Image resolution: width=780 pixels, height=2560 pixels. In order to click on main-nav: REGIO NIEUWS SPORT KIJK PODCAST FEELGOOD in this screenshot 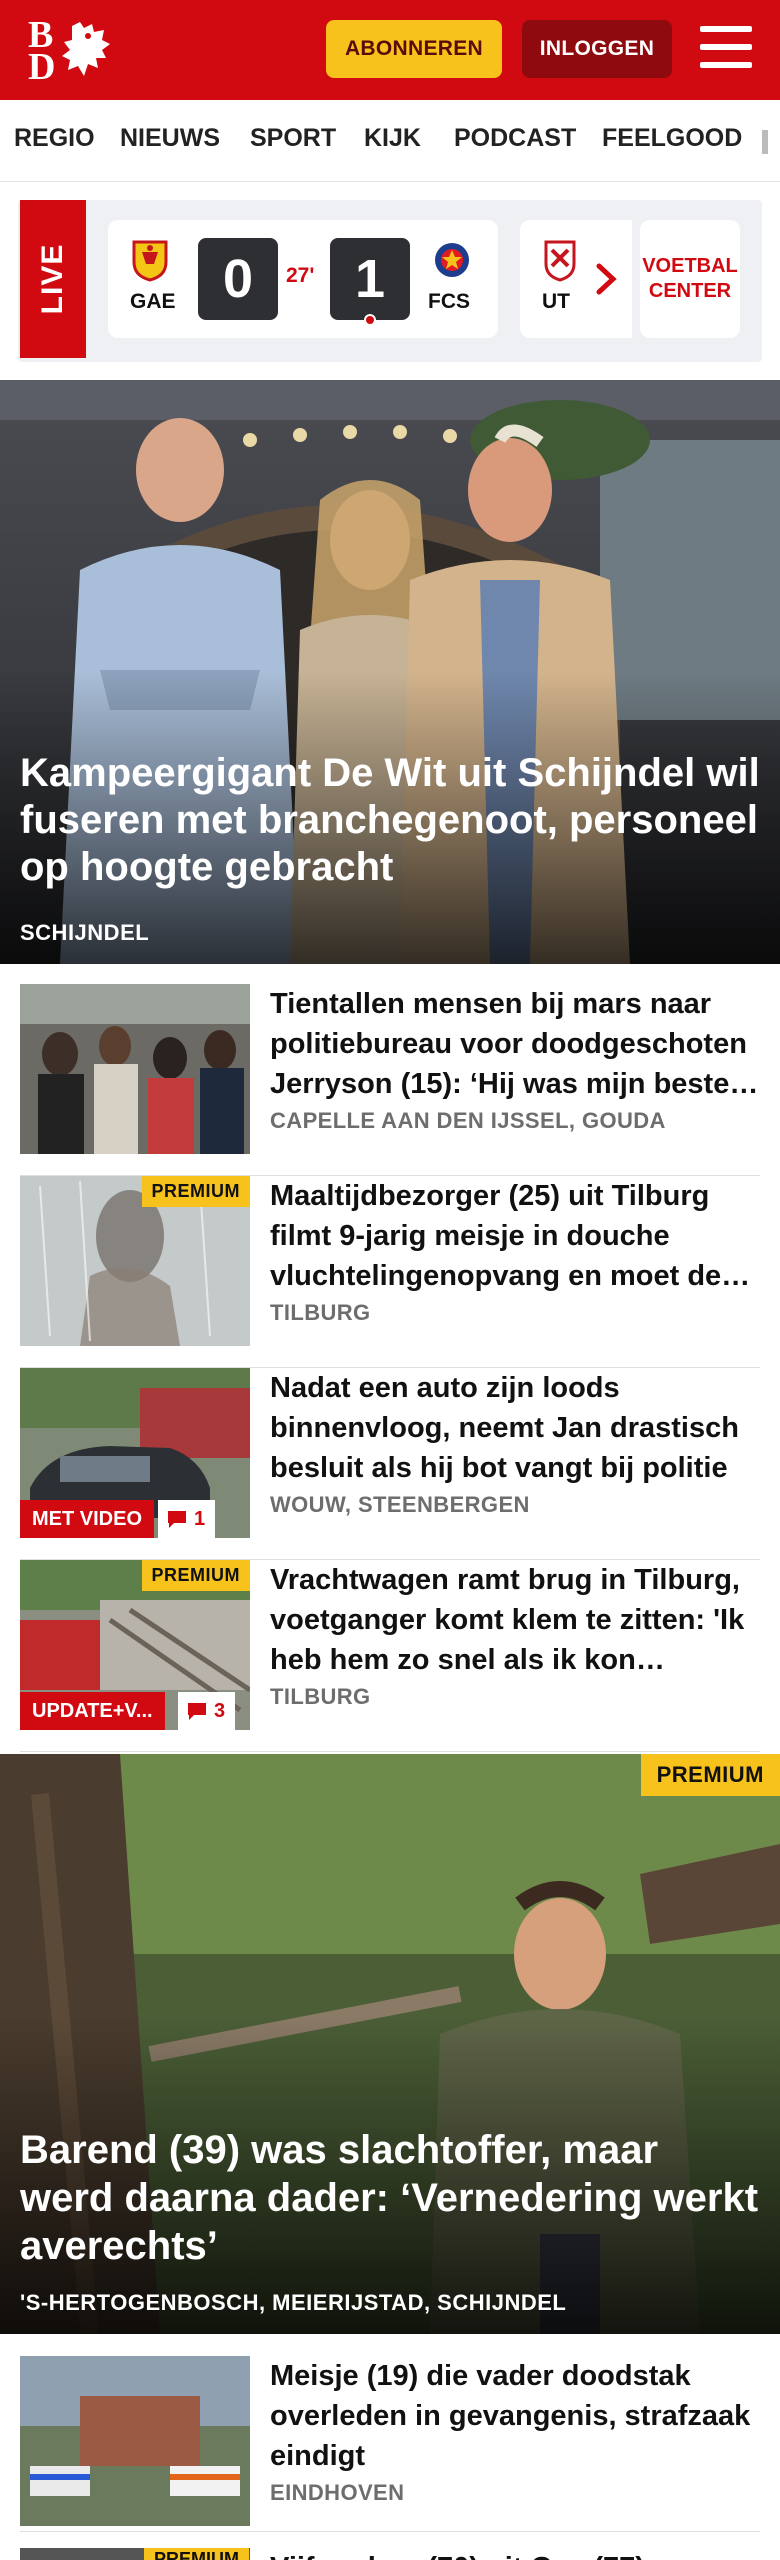, I will do `click(390, 141)`.